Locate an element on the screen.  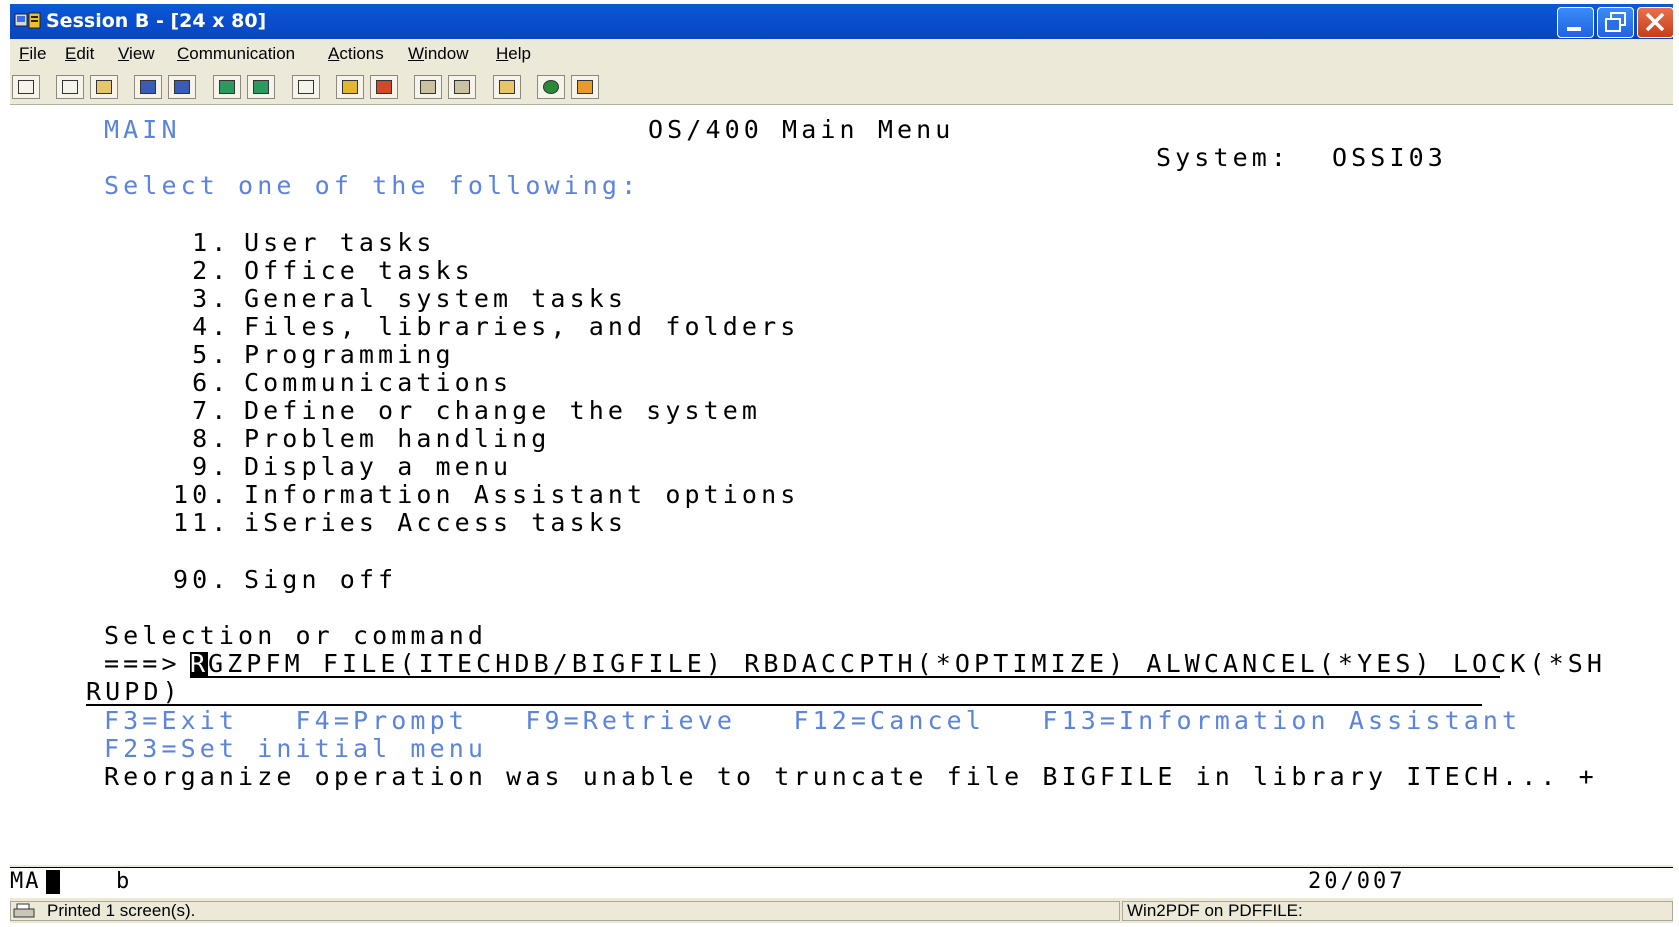
cursor-char: R is located at coordinates (200, 663).